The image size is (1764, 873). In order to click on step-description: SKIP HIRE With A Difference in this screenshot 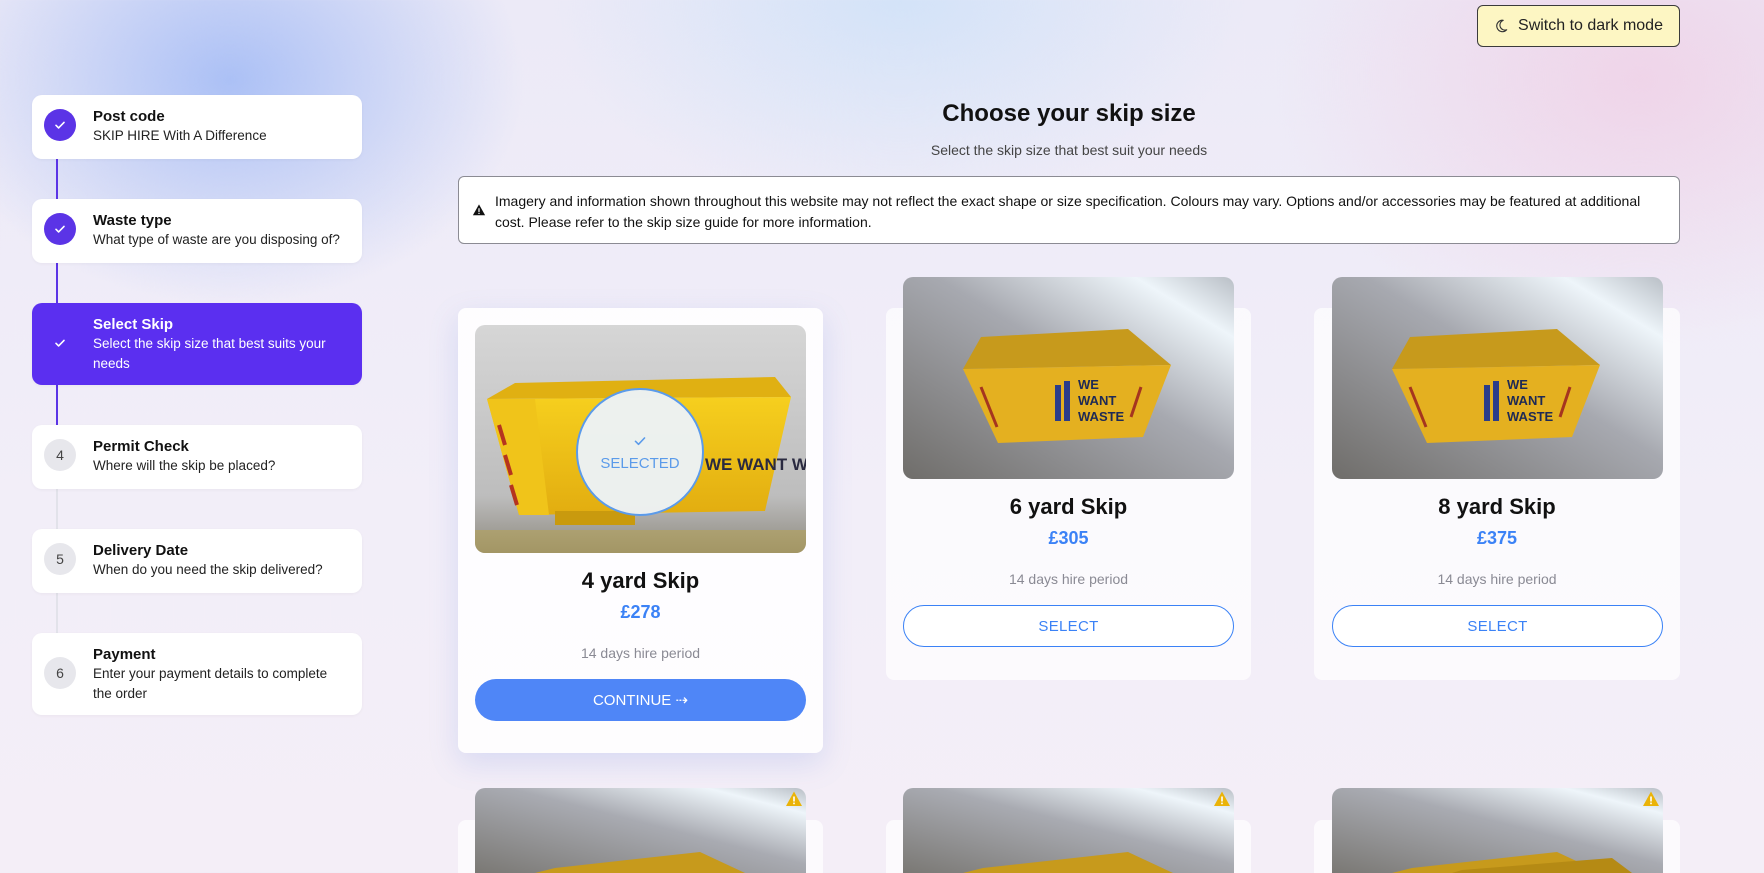, I will do `click(180, 135)`.